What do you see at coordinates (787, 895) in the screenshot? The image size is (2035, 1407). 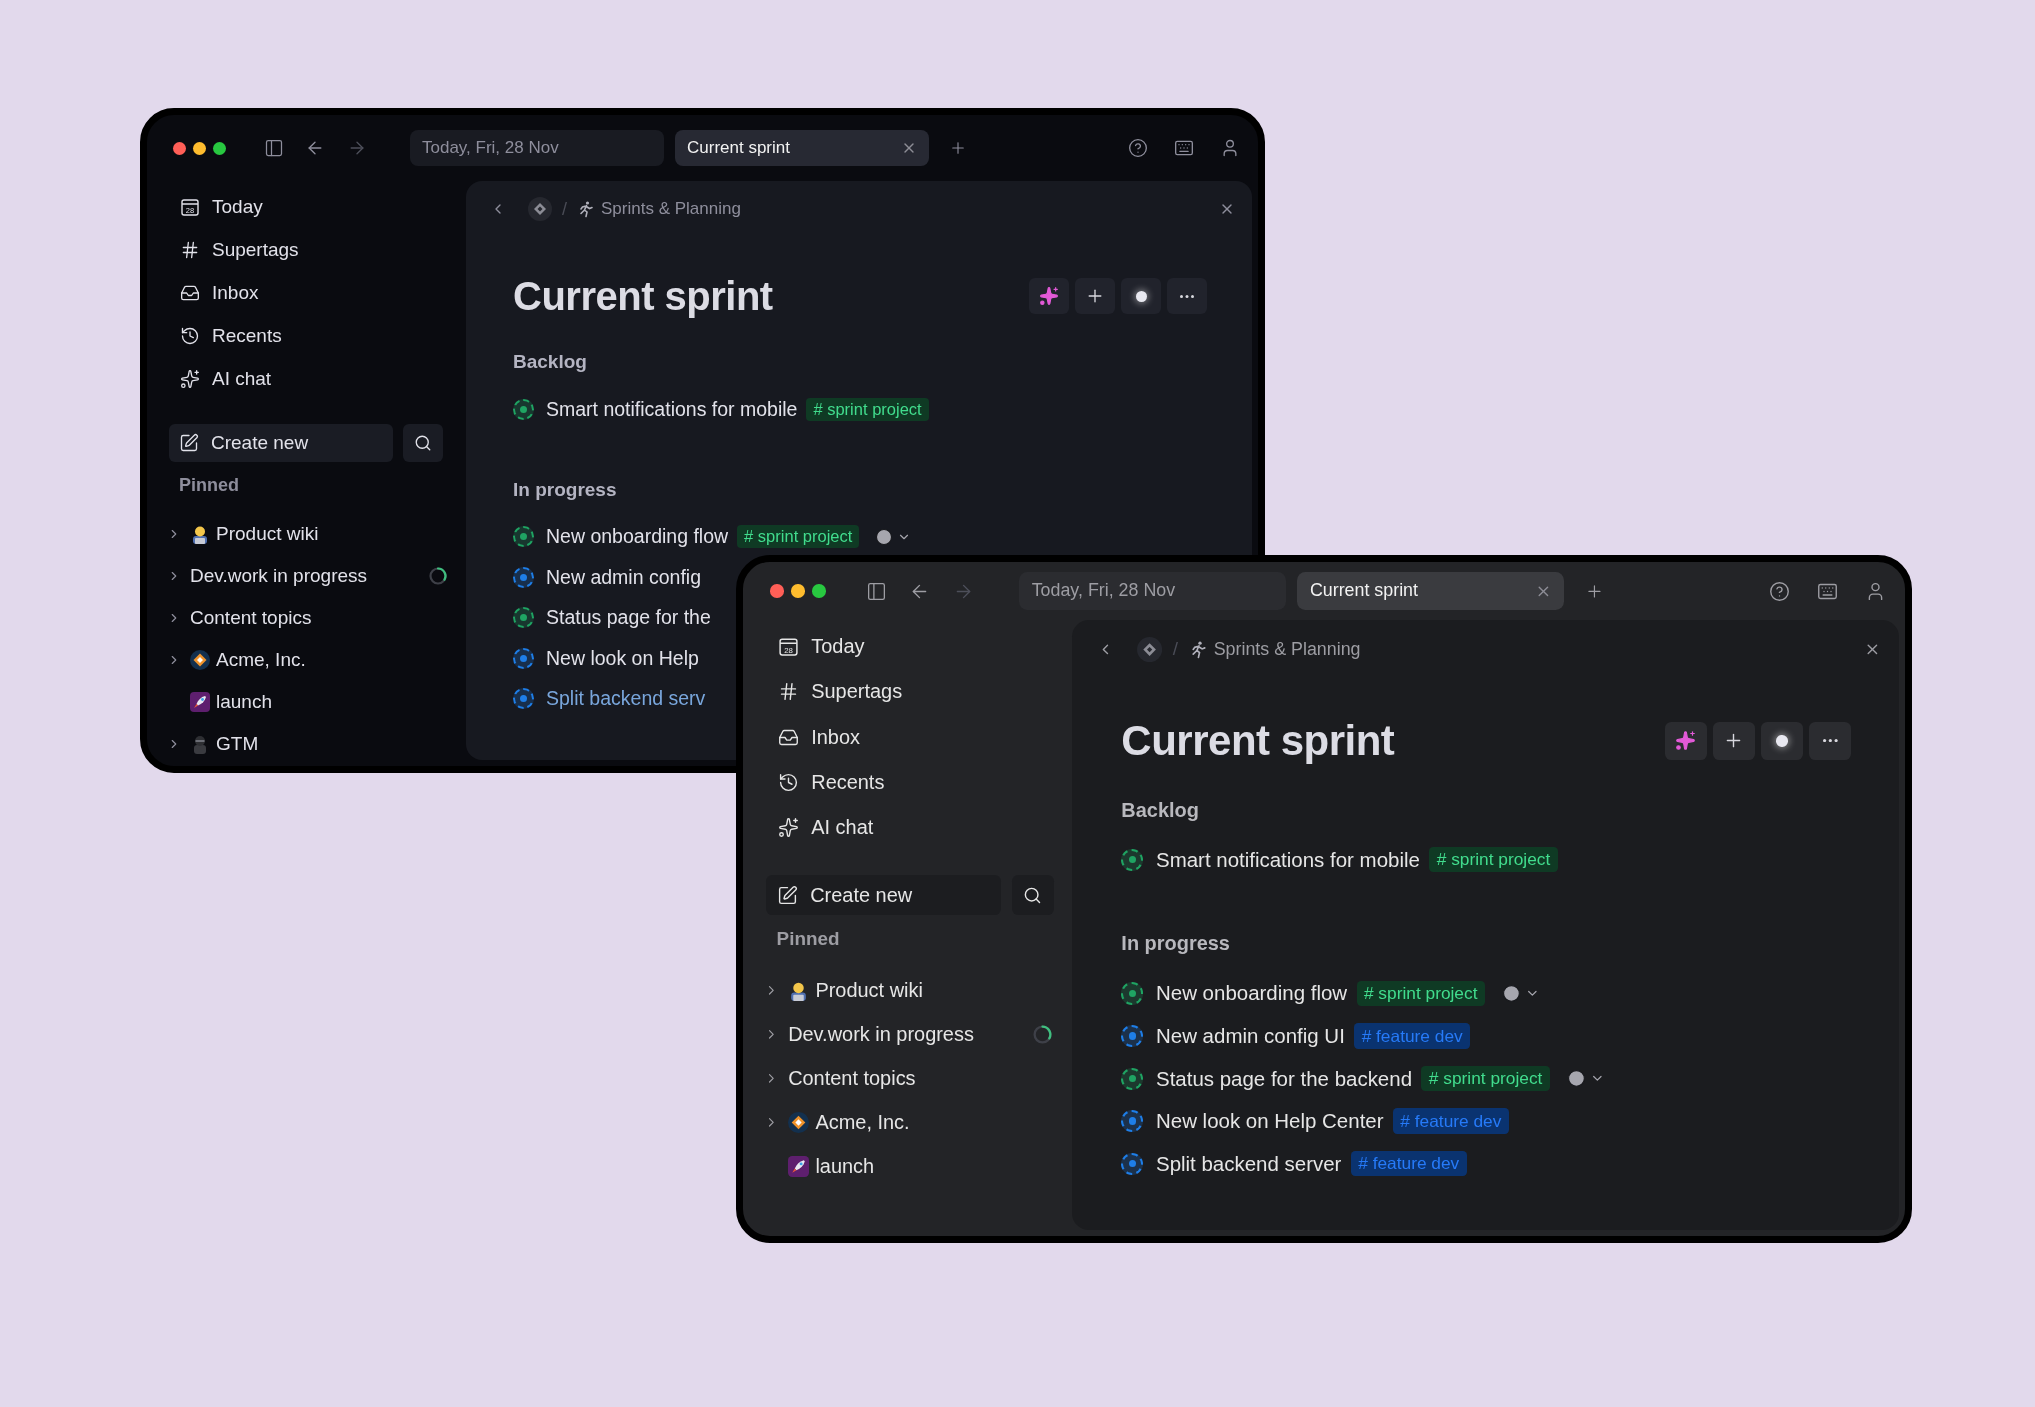 I see `edit-icon` at bounding box center [787, 895].